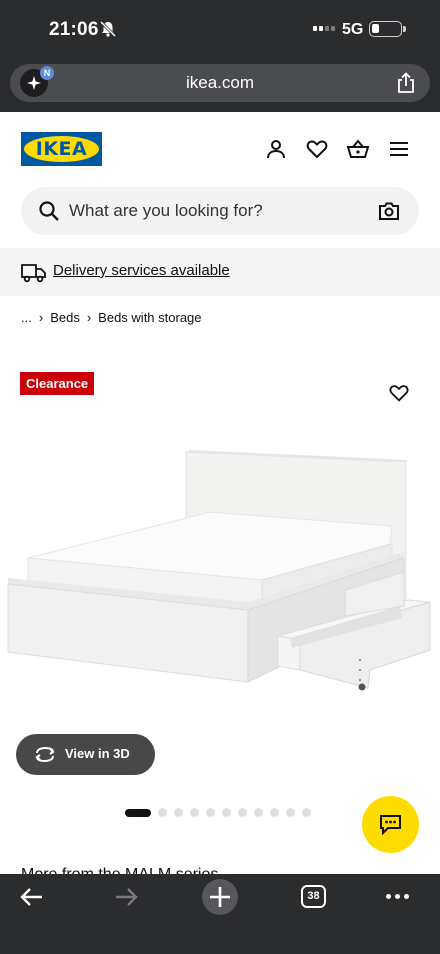 The image size is (440, 954). I want to click on plus-icon, so click(220, 897).